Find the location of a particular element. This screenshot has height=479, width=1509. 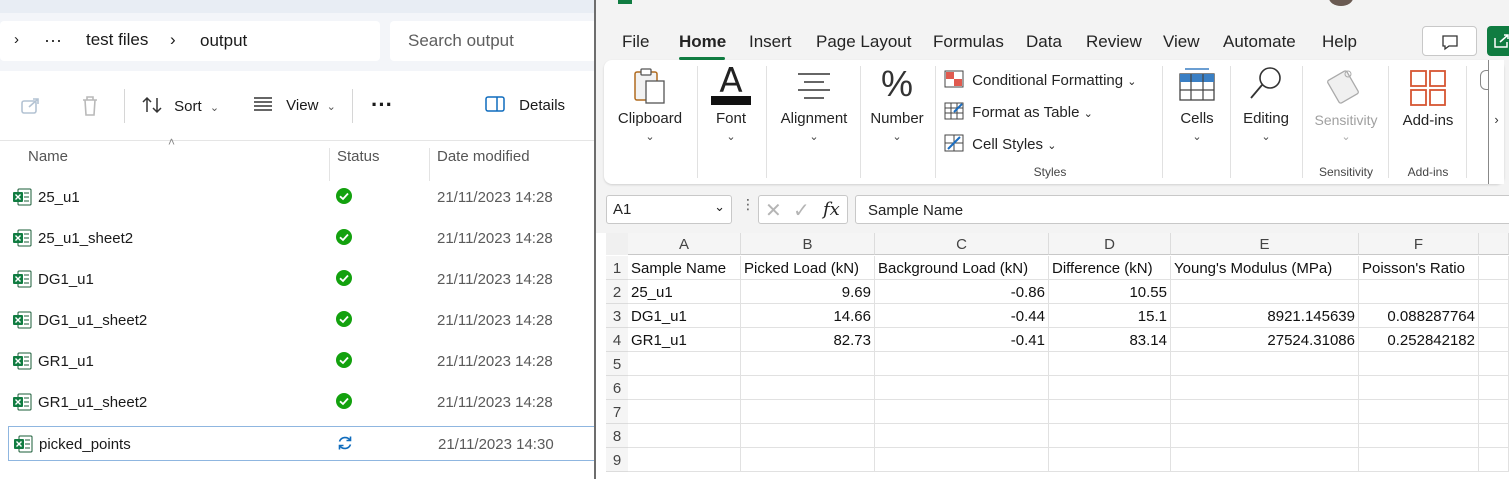

column-header-b: B is located at coordinates (808, 244).